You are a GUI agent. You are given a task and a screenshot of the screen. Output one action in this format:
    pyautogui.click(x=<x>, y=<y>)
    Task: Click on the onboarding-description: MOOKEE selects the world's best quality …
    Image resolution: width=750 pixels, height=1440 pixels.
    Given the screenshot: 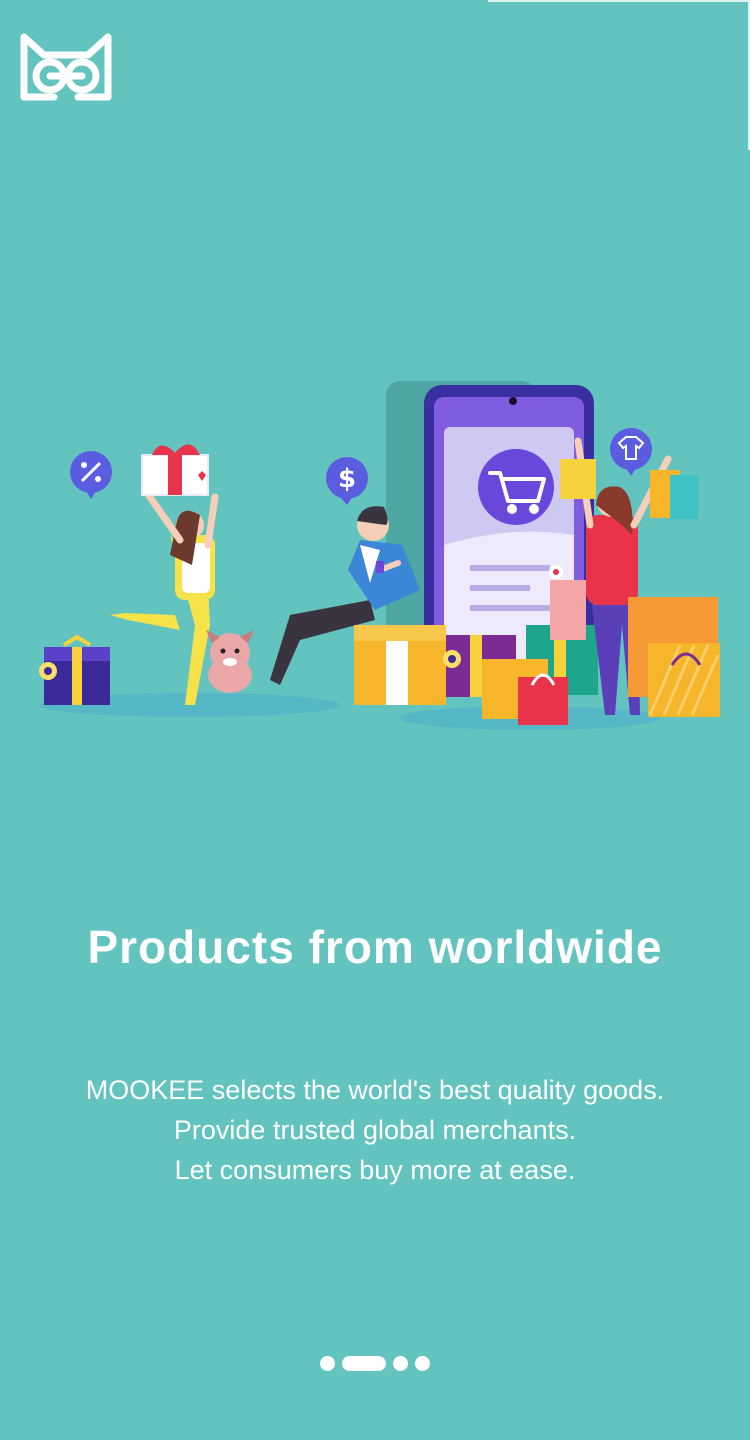 What is the action you would take?
    pyautogui.click(x=375, y=1130)
    